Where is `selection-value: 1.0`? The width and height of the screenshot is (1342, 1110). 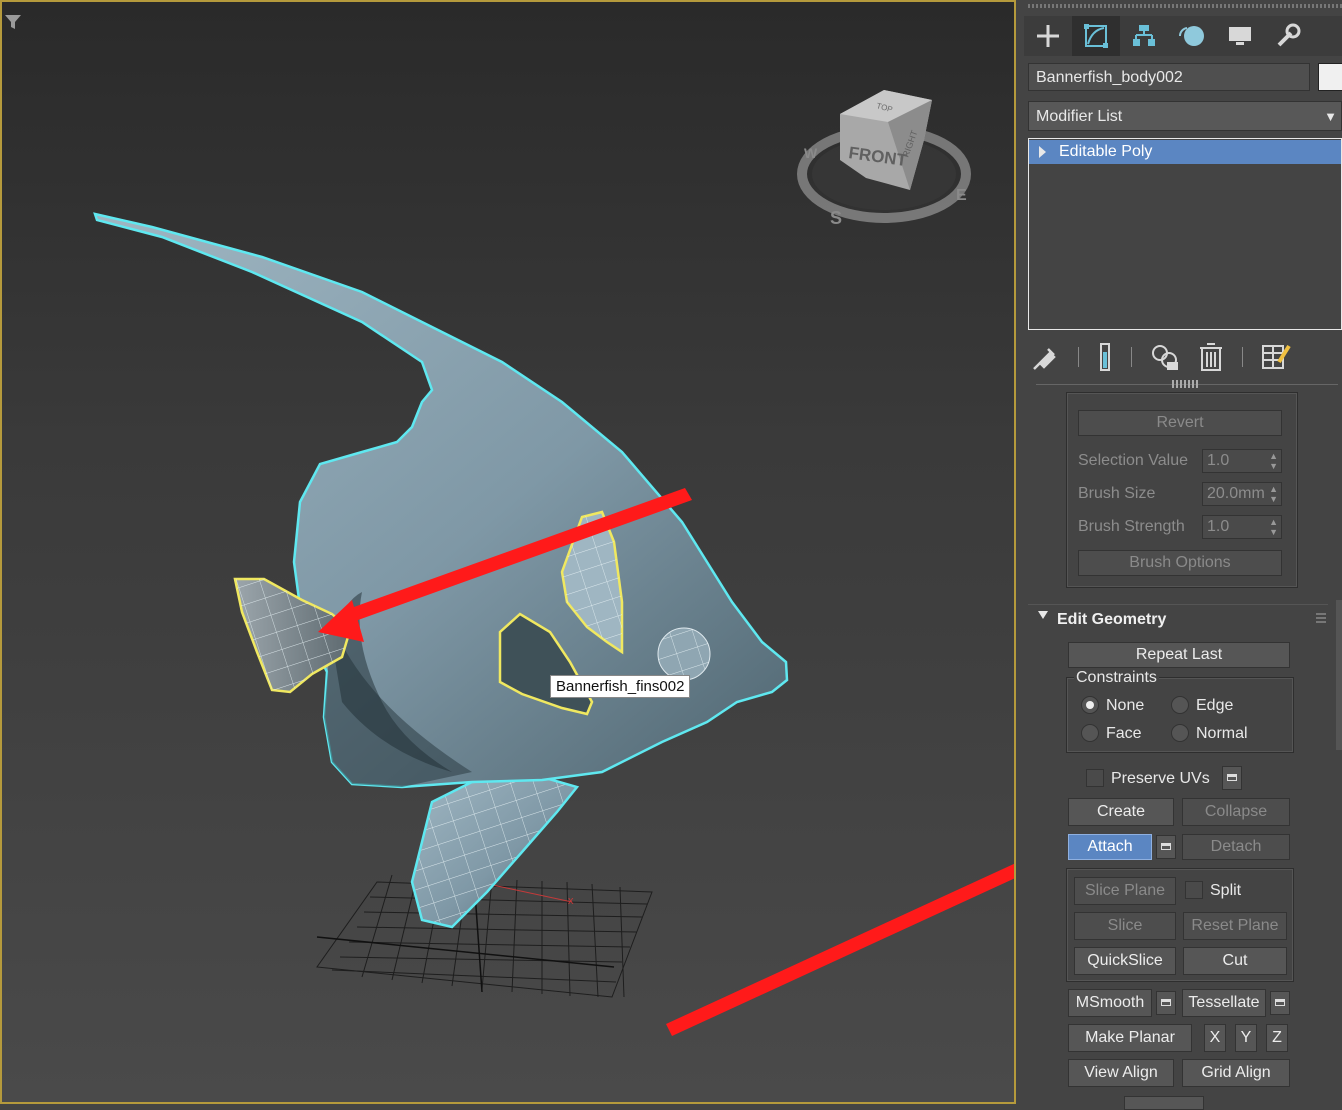 selection-value: 1.0 is located at coordinates (1218, 460).